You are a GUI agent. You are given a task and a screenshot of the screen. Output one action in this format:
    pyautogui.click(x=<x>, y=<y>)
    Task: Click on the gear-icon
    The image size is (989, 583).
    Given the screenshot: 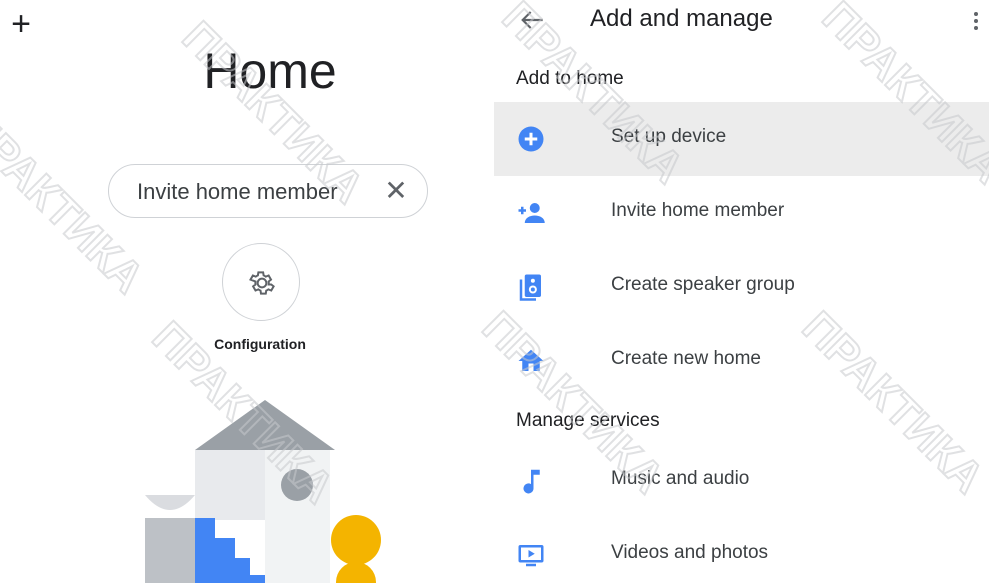 What is the action you would take?
    pyautogui.click(x=262, y=283)
    